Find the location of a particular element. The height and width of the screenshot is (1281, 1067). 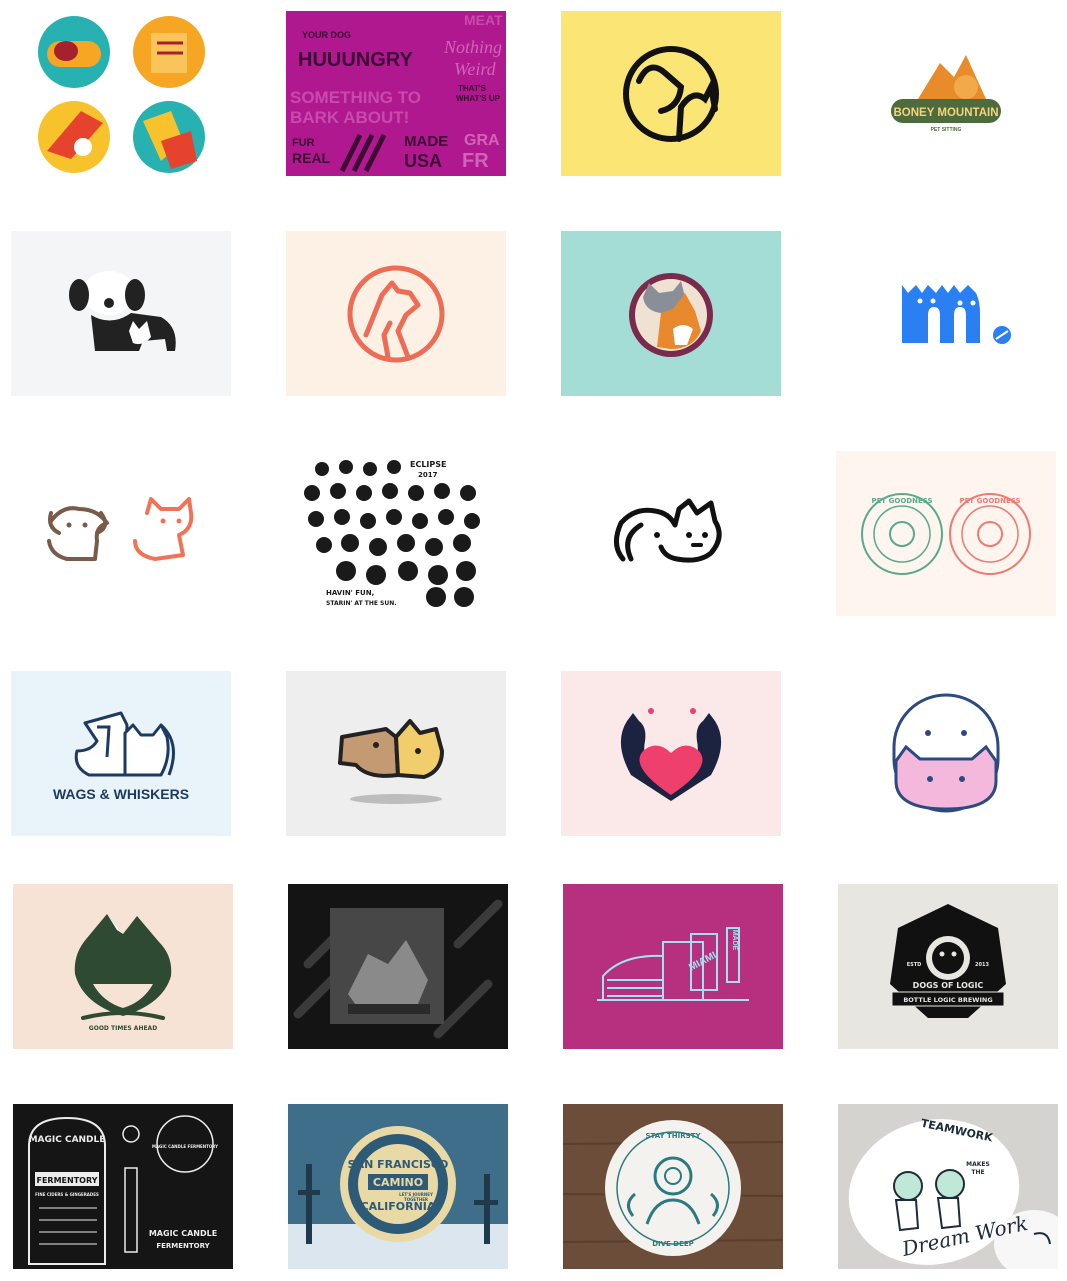

text-thats: THAT'S is located at coordinates (472, 88).